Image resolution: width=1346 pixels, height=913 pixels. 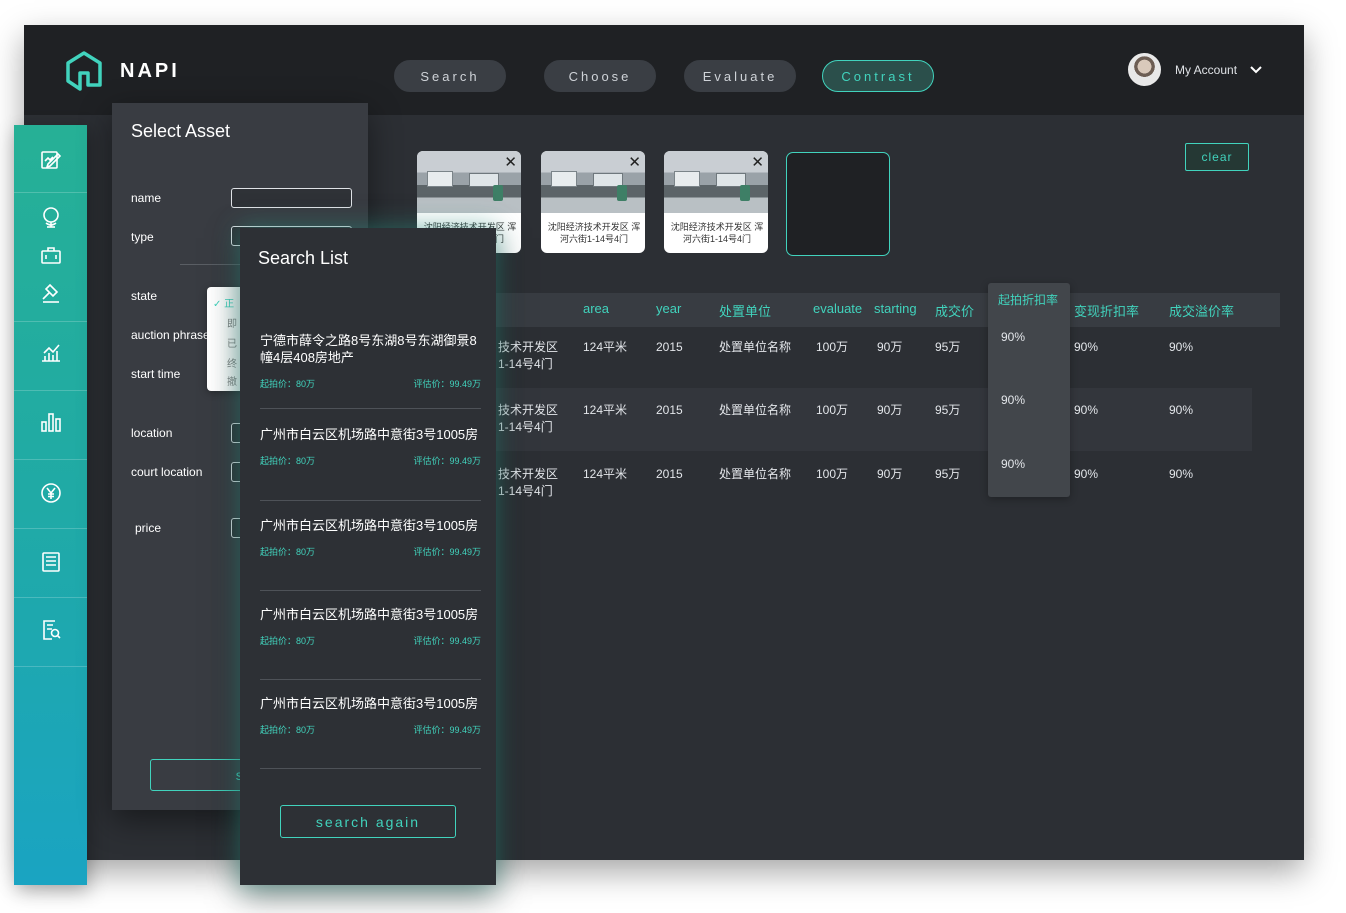 I want to click on panel-title: Search List, so click(x=303, y=258).